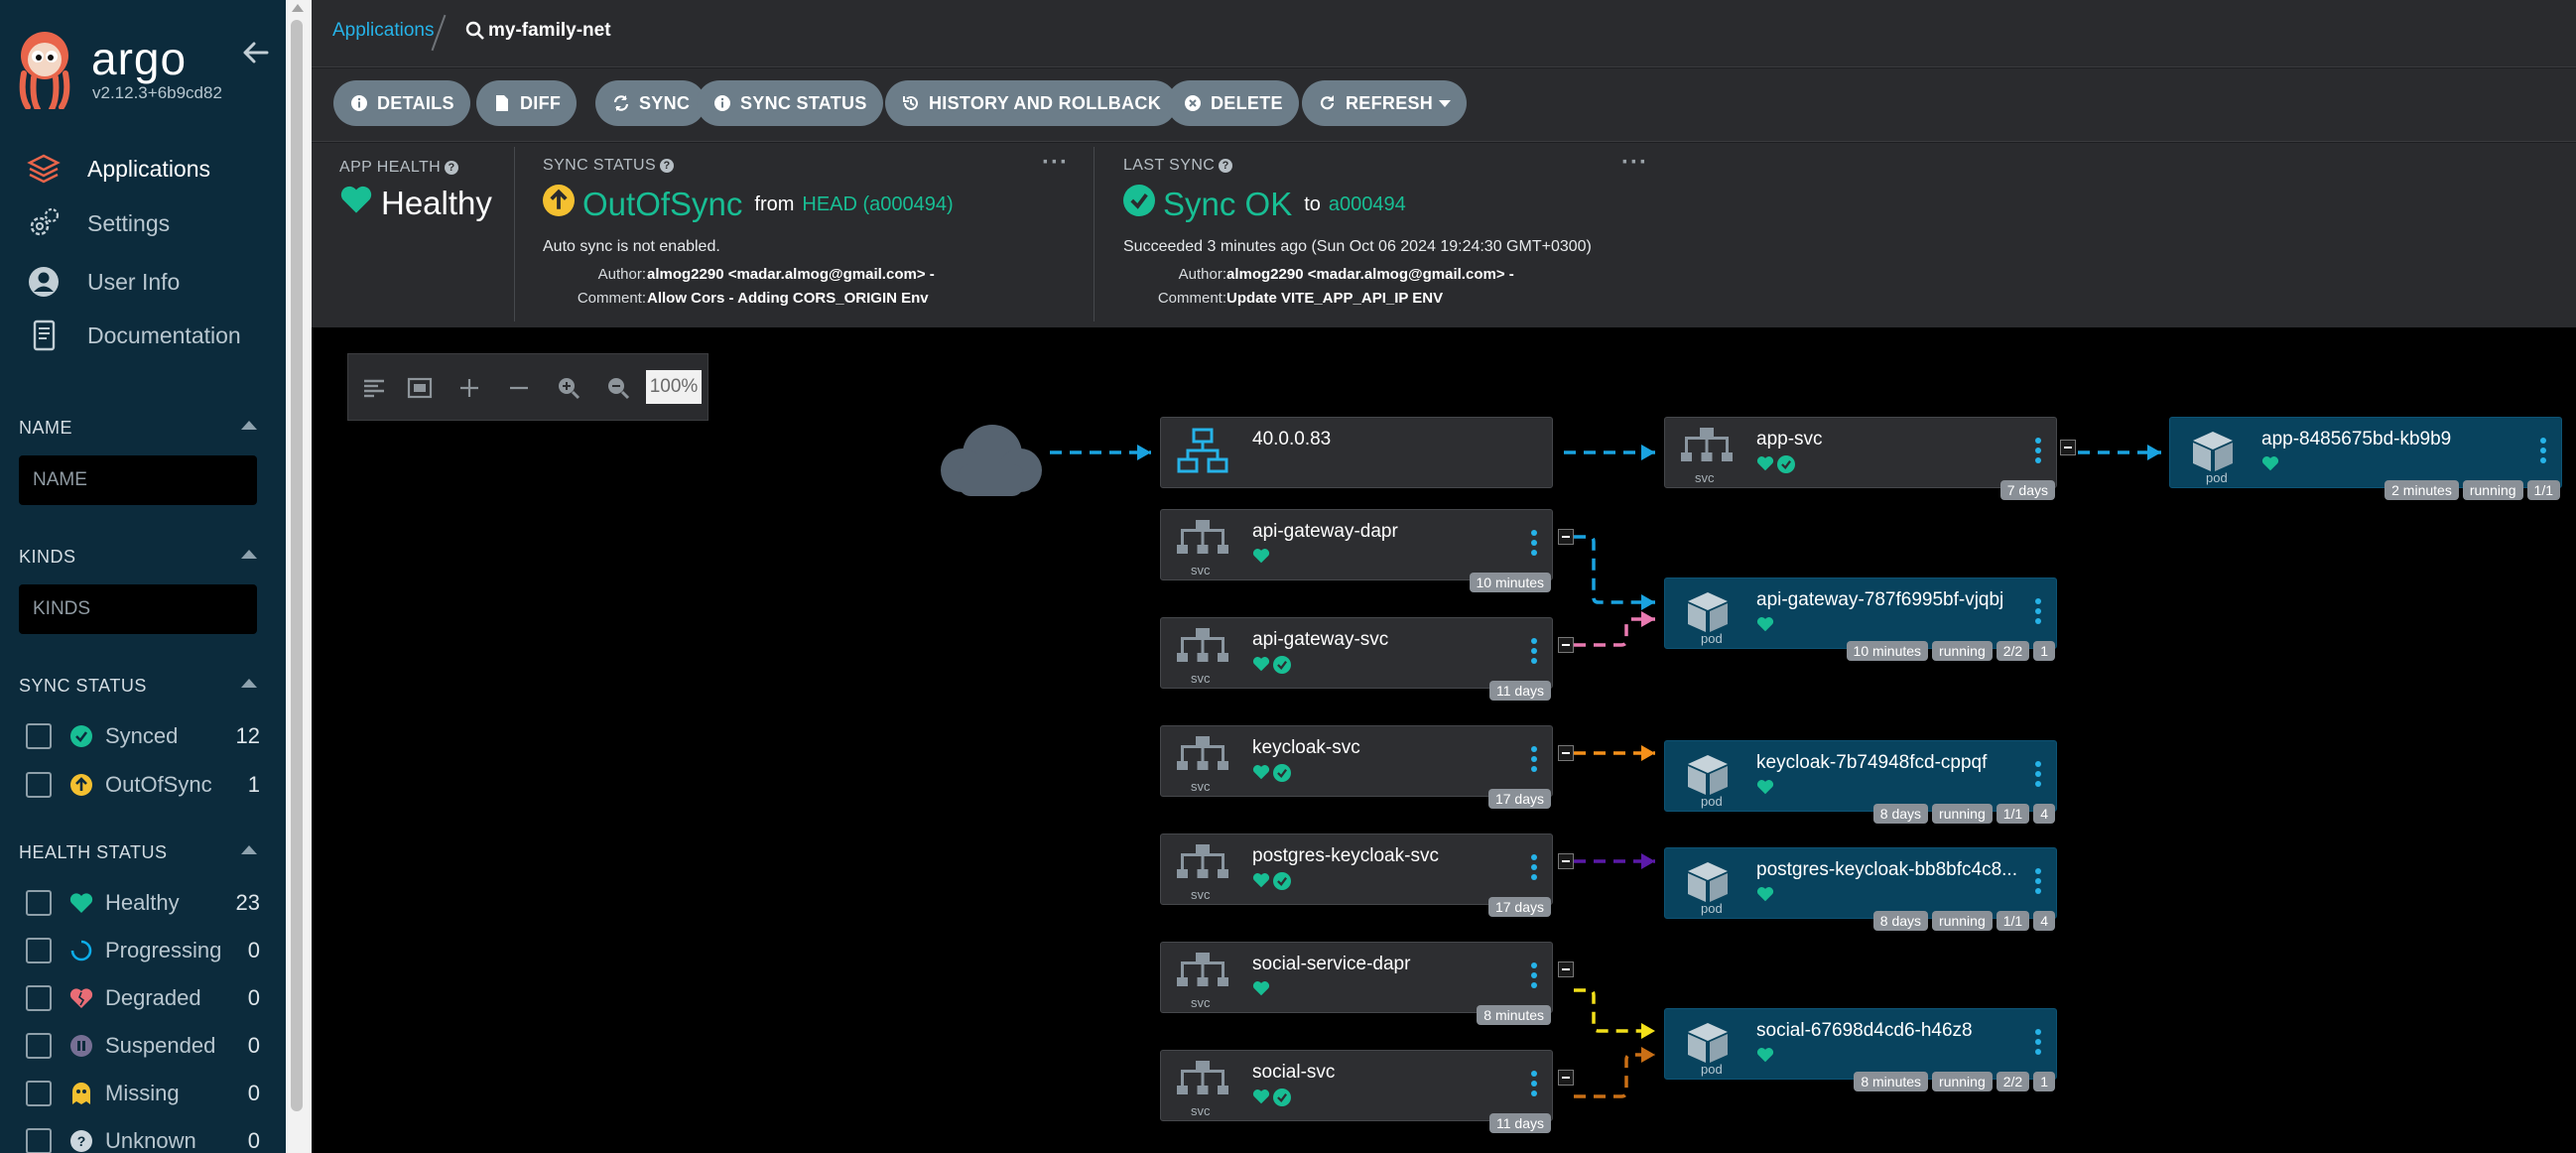 The image size is (2576, 1153). What do you see at coordinates (1292, 439) in the screenshot?
I see `node-name: 40.0.0.83` at bounding box center [1292, 439].